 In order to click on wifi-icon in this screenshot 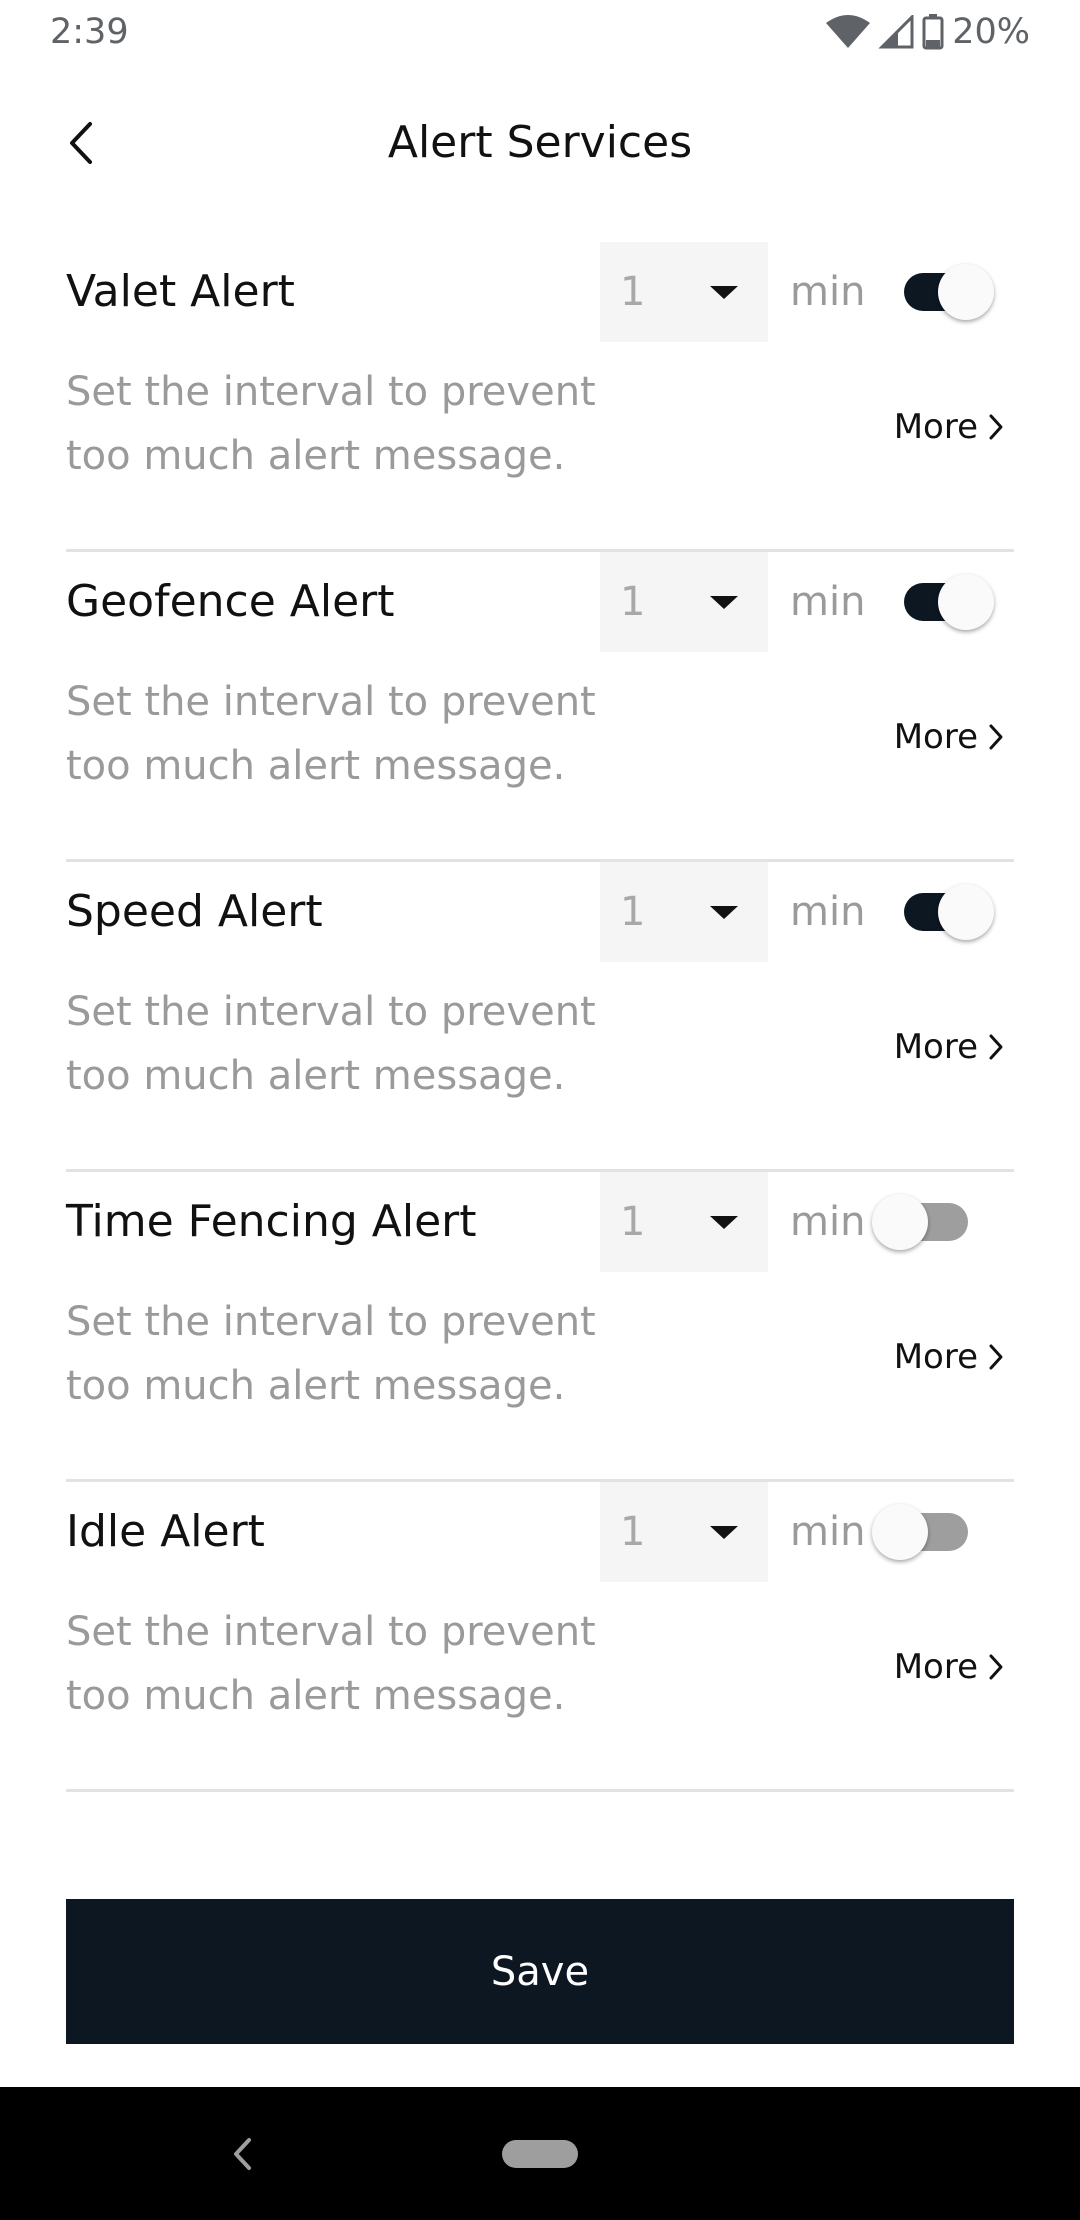, I will do `click(848, 31)`.